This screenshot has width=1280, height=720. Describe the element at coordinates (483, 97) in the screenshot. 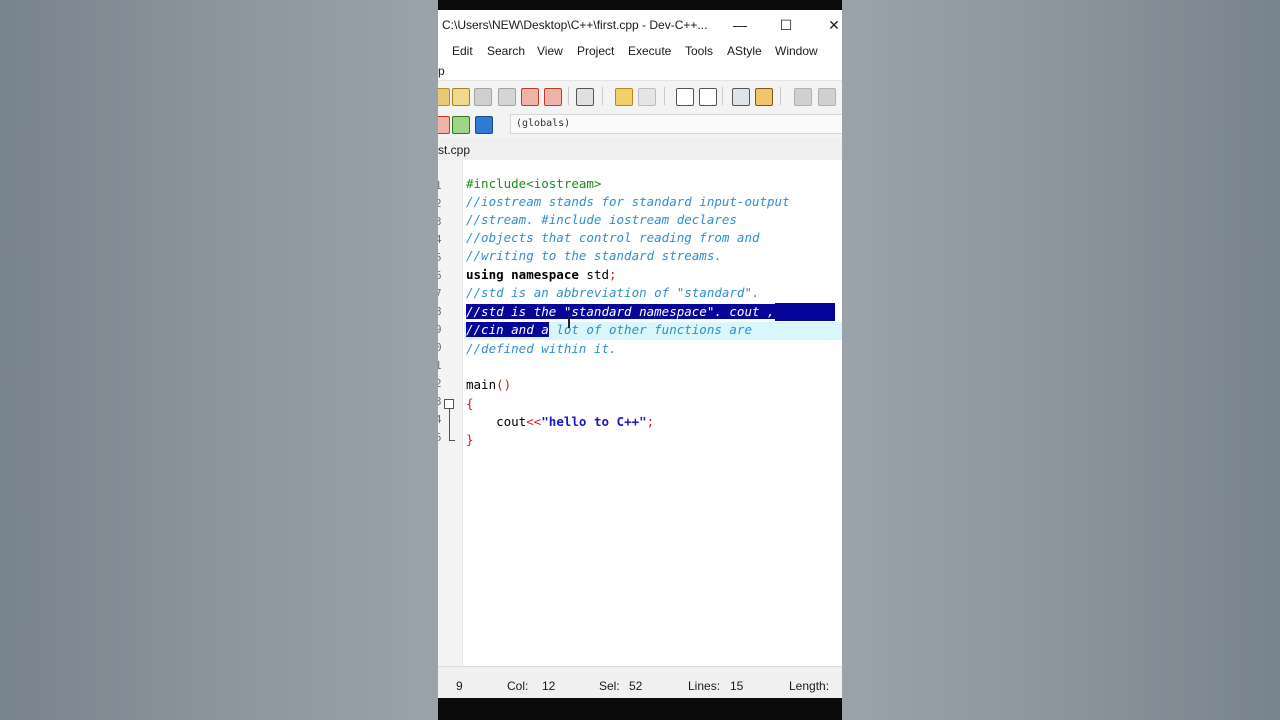

I see `save-icon` at that location.